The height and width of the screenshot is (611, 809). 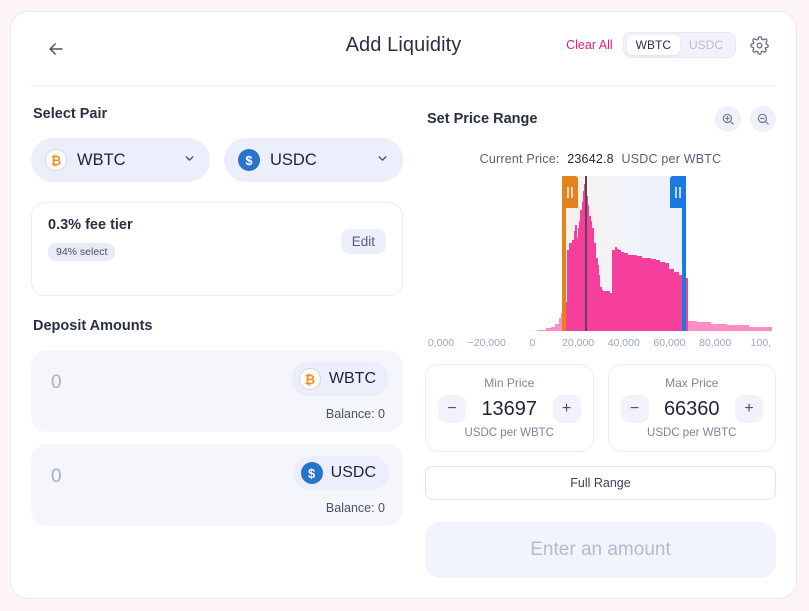 What do you see at coordinates (749, 409) in the screenshot?
I see `max-price-increment-button: +` at bounding box center [749, 409].